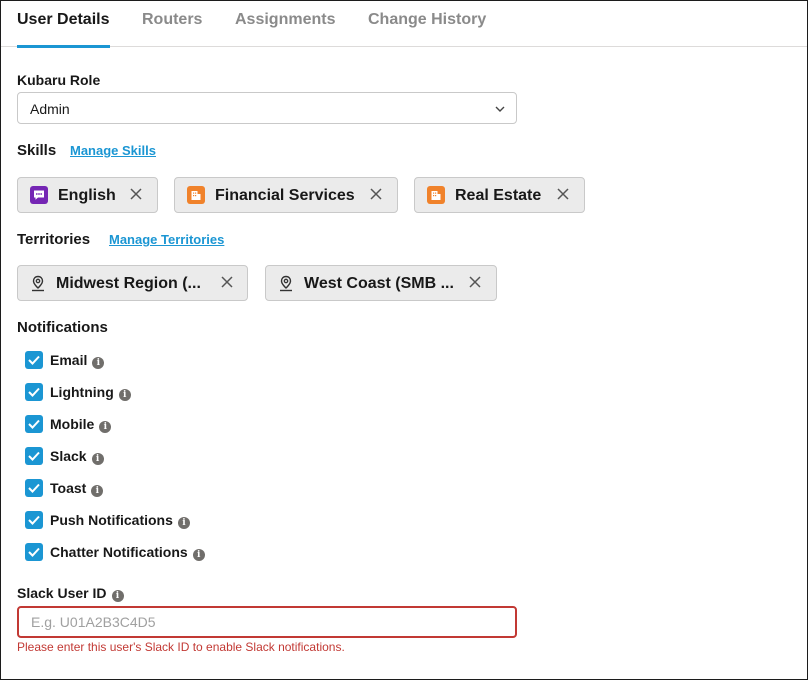 This screenshot has height=680, width=808. Describe the element at coordinates (136, 194) in the screenshot. I see `remove-skill-english-icon` at that location.